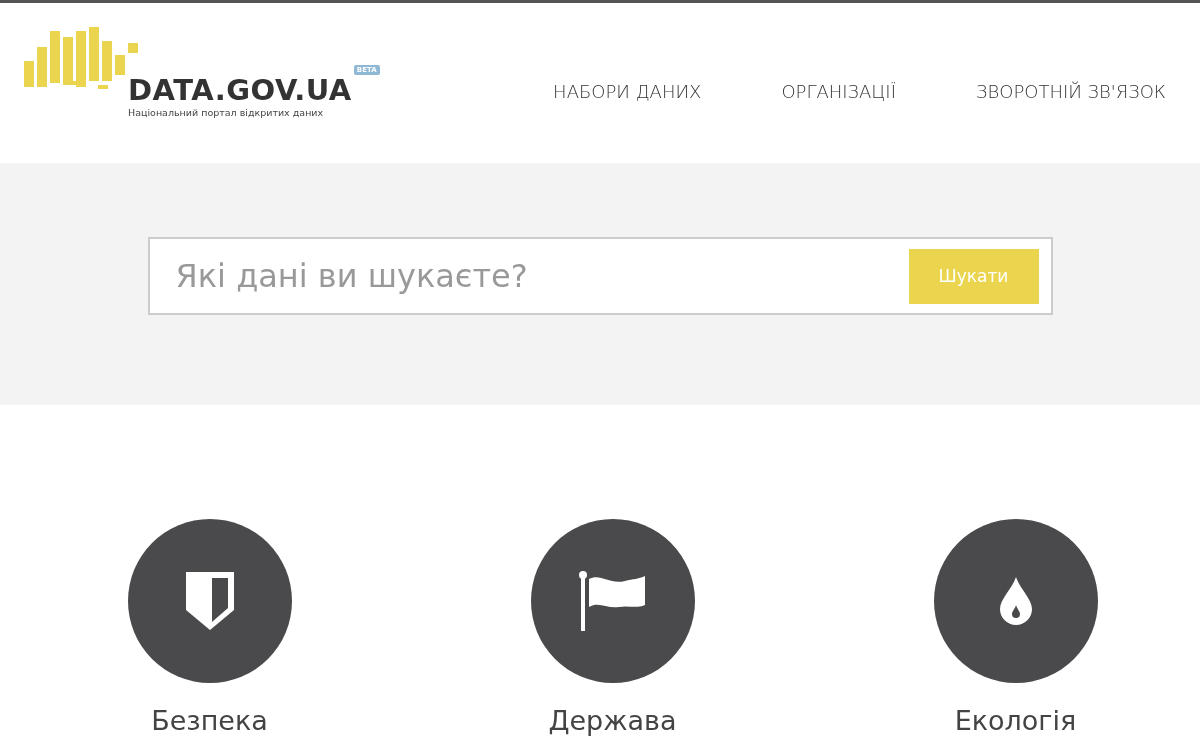 This screenshot has height=746, width=1200. Describe the element at coordinates (1015, 601) in the screenshot. I see `drop-icon` at that location.